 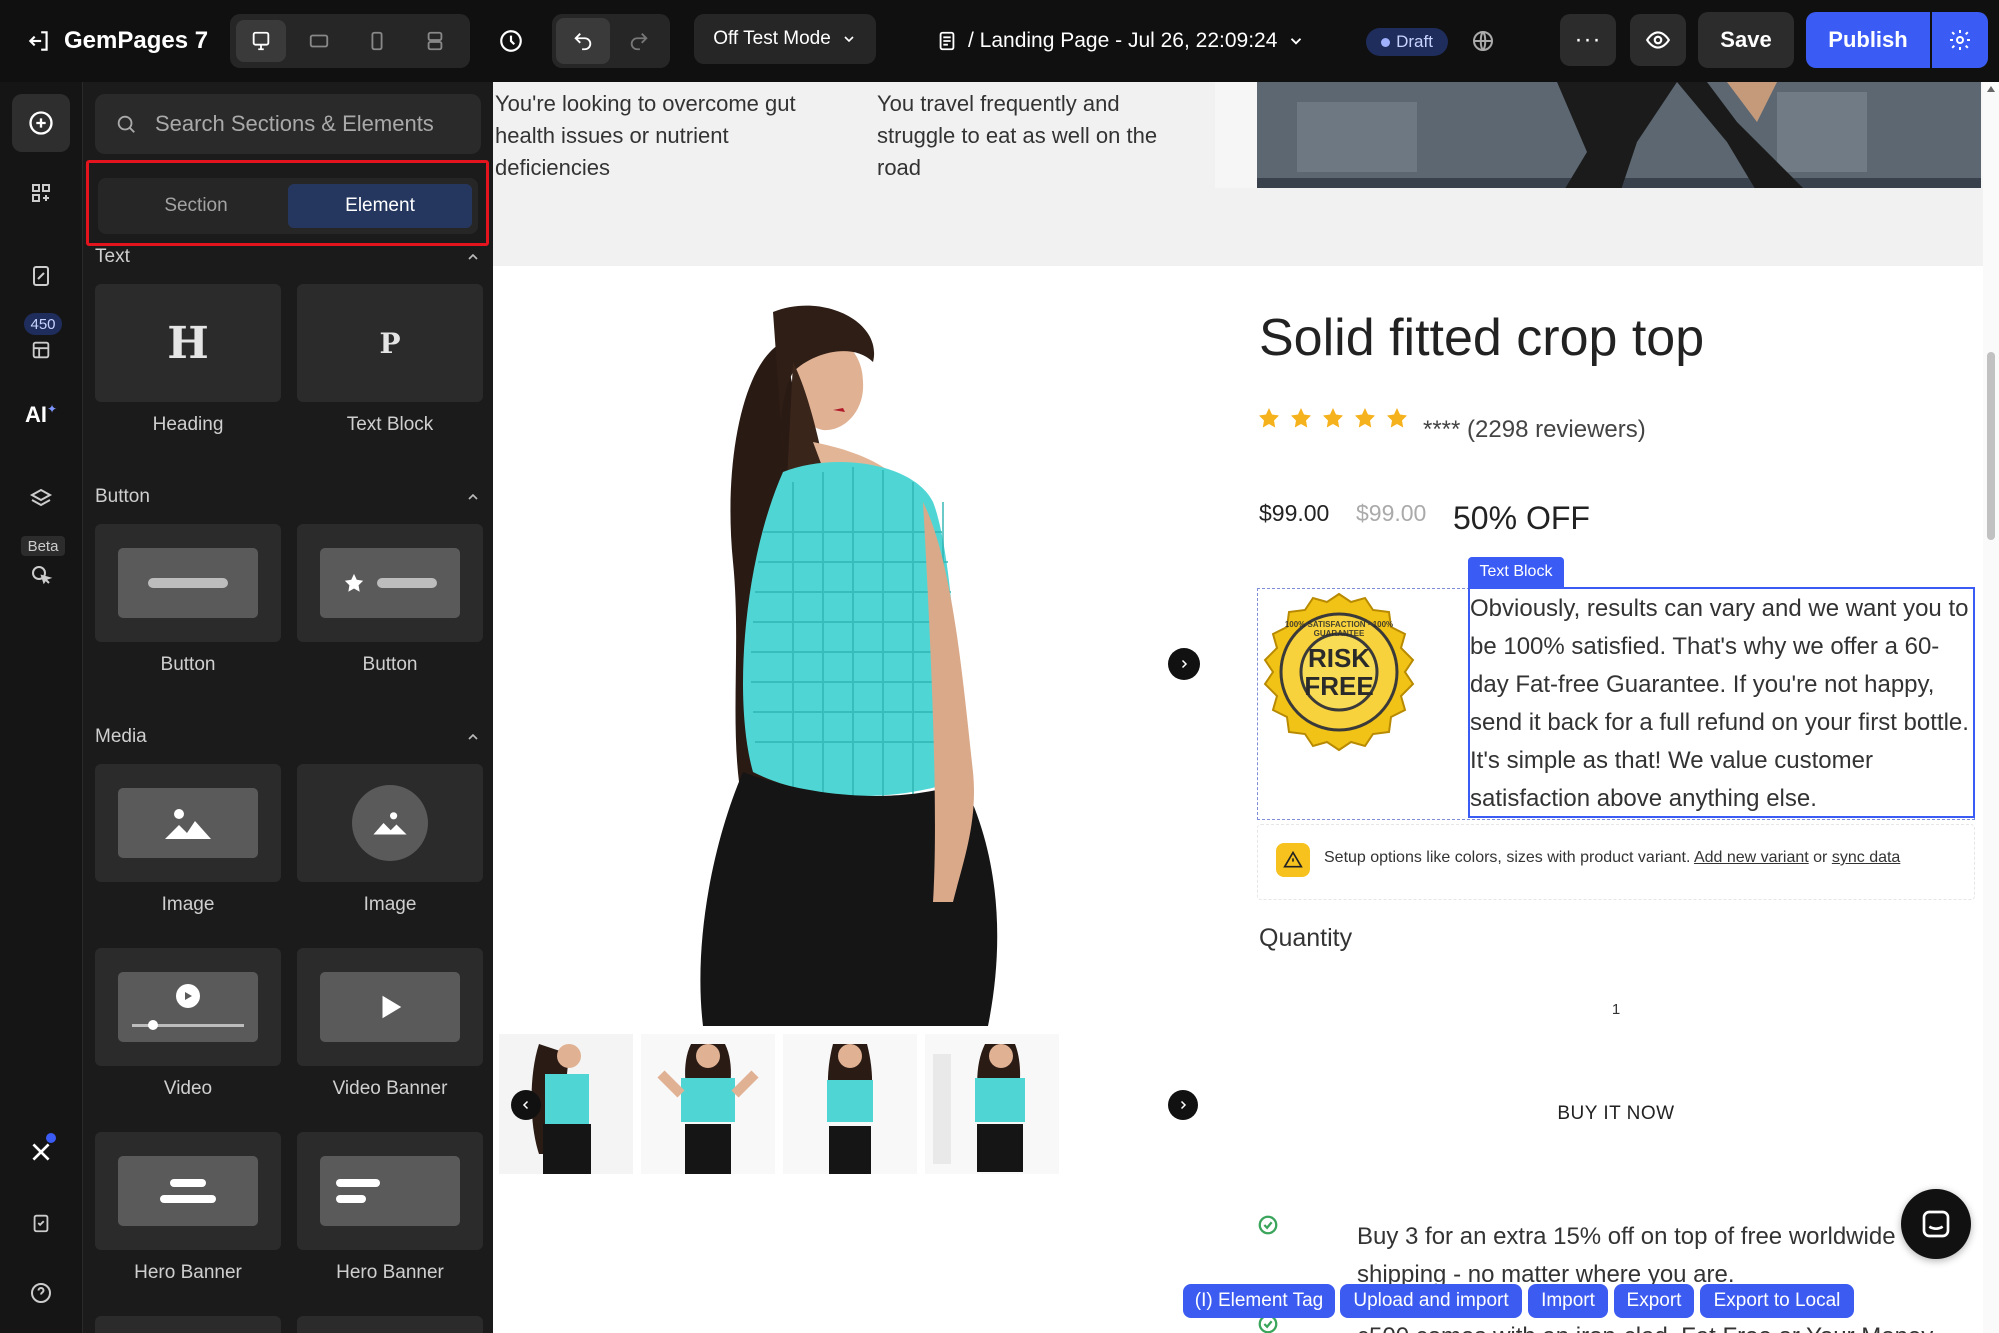 I want to click on redo-icon, so click(x=639, y=41).